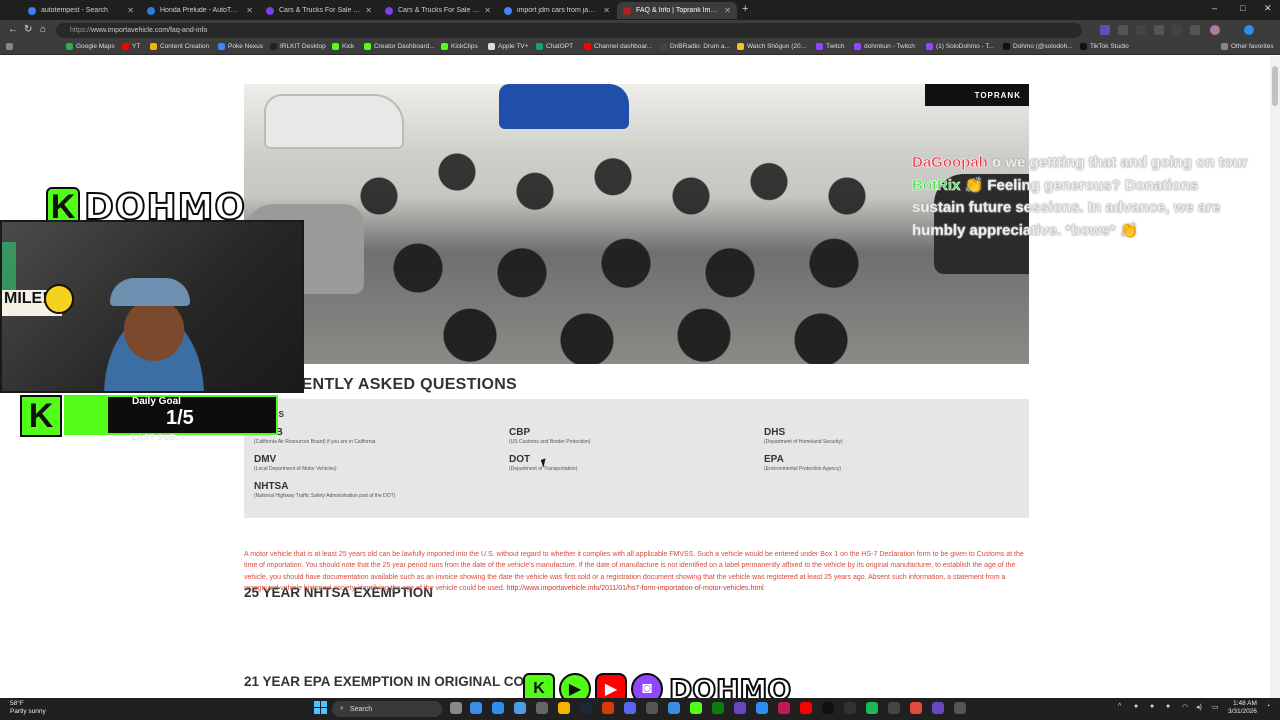  I want to click on task-view-icon, so click(456, 708).